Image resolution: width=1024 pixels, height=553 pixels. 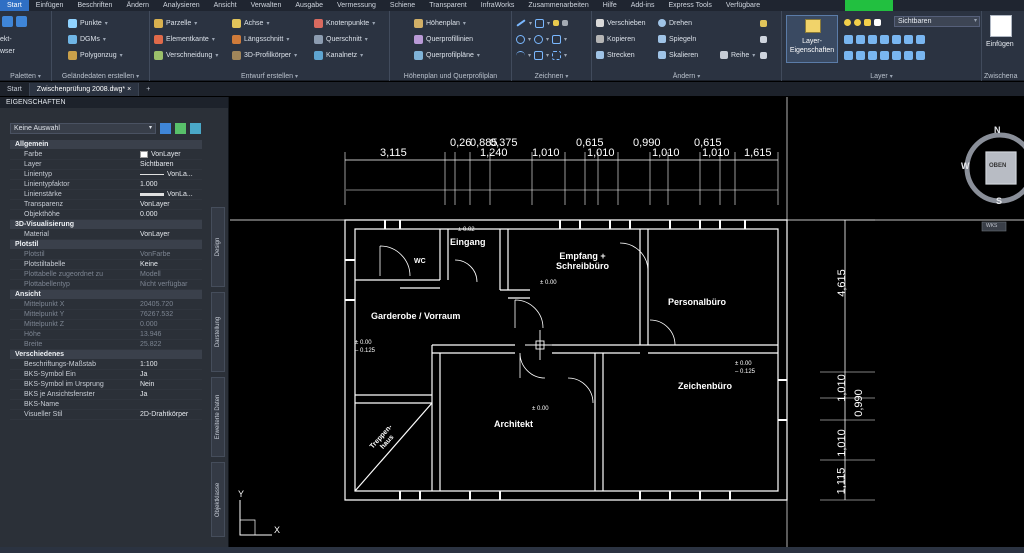 What do you see at coordinates (106, 405) in the screenshot?
I see `property-row: BKS-Name` at bounding box center [106, 405].